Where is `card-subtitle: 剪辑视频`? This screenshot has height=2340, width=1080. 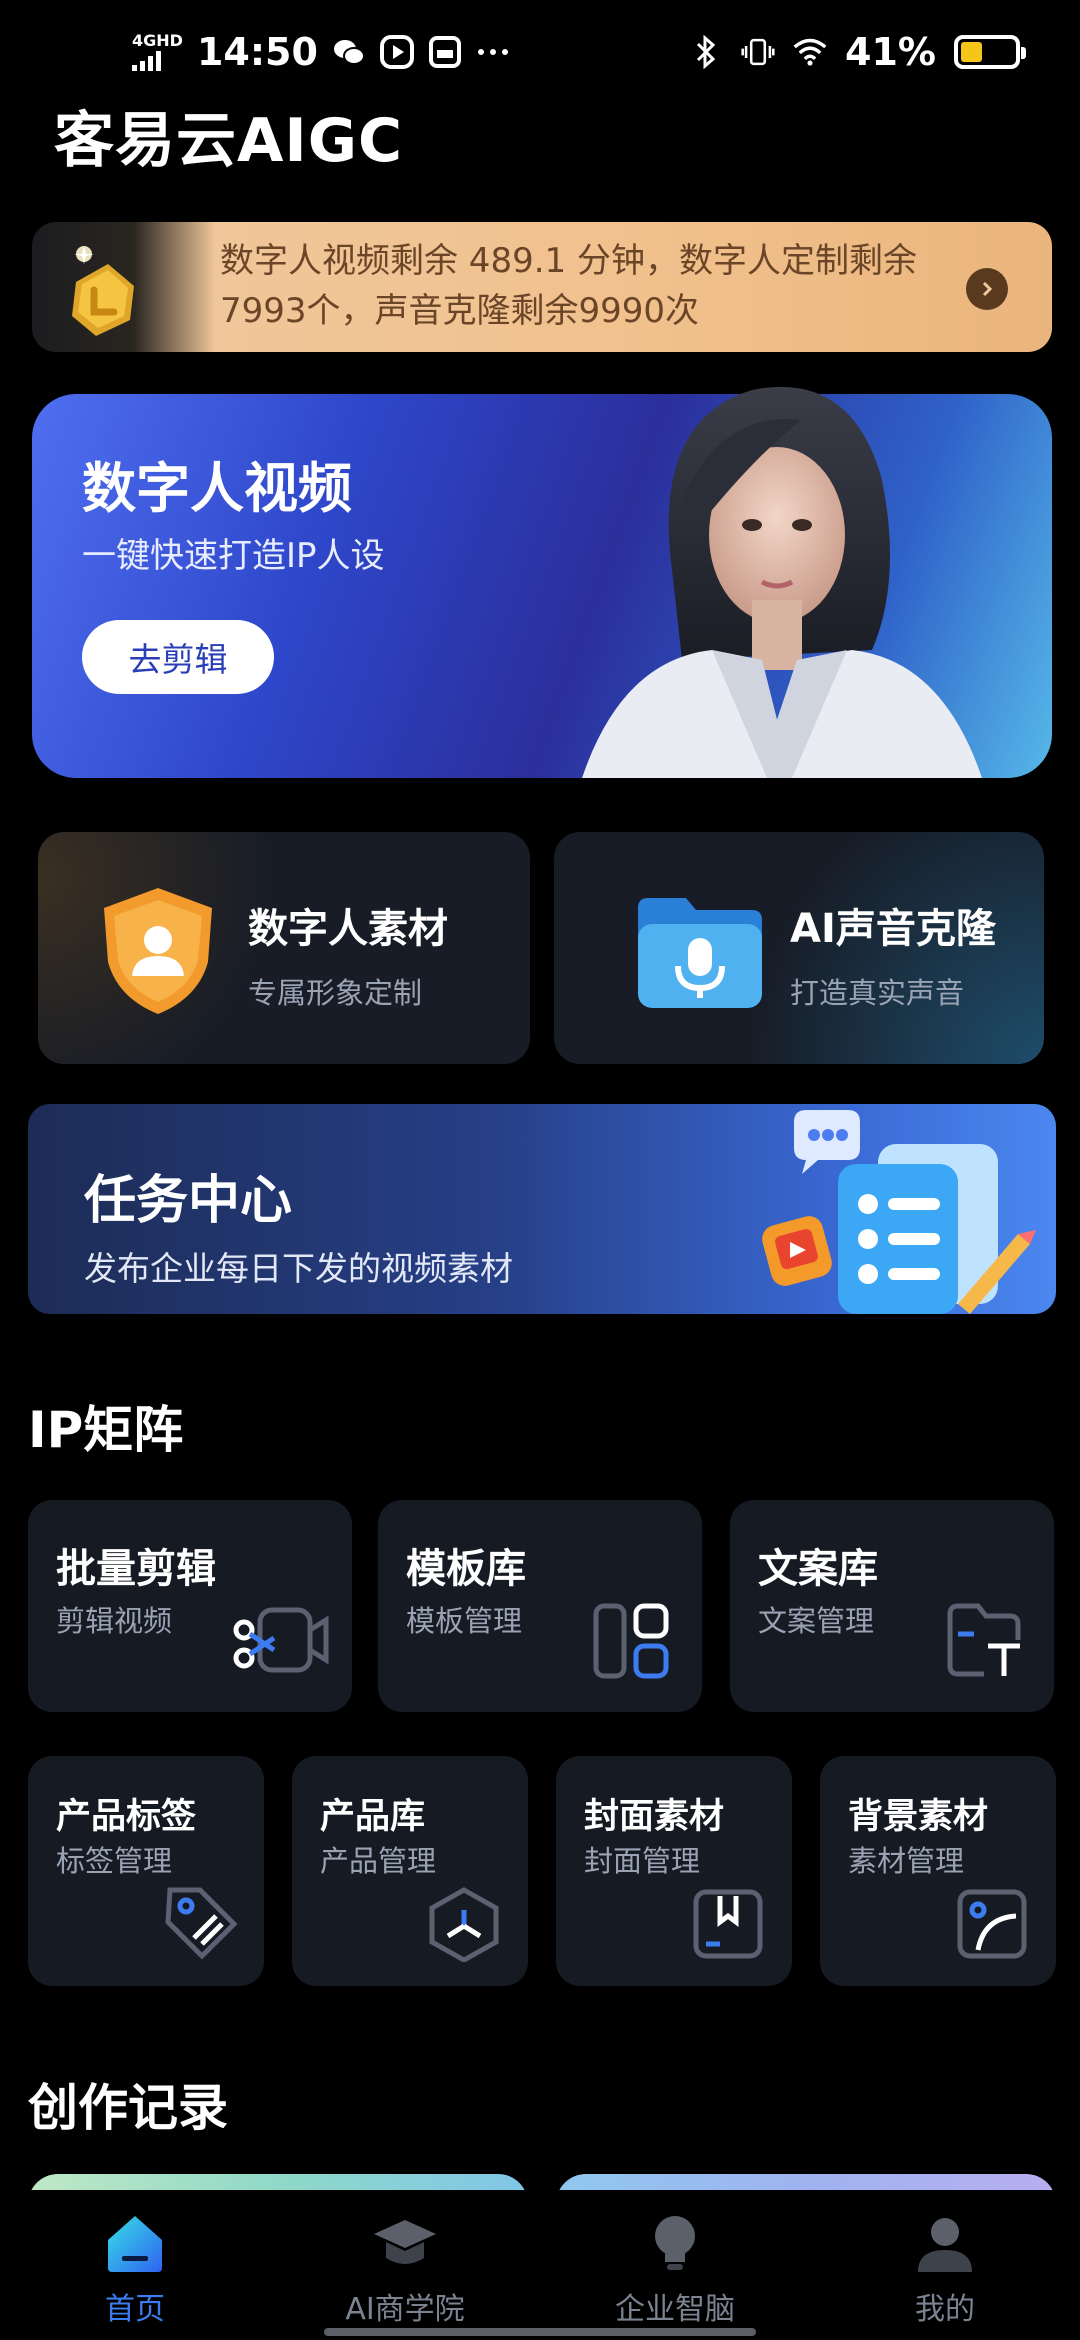
card-subtitle: 剪辑视频 is located at coordinates (114, 1621).